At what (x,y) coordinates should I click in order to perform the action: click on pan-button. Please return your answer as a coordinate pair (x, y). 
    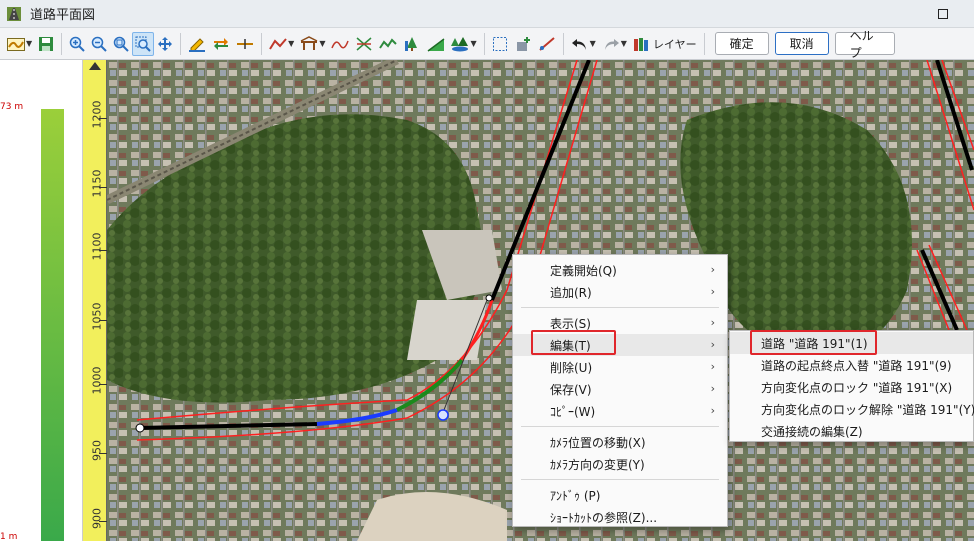
    Looking at the image, I should click on (165, 44).